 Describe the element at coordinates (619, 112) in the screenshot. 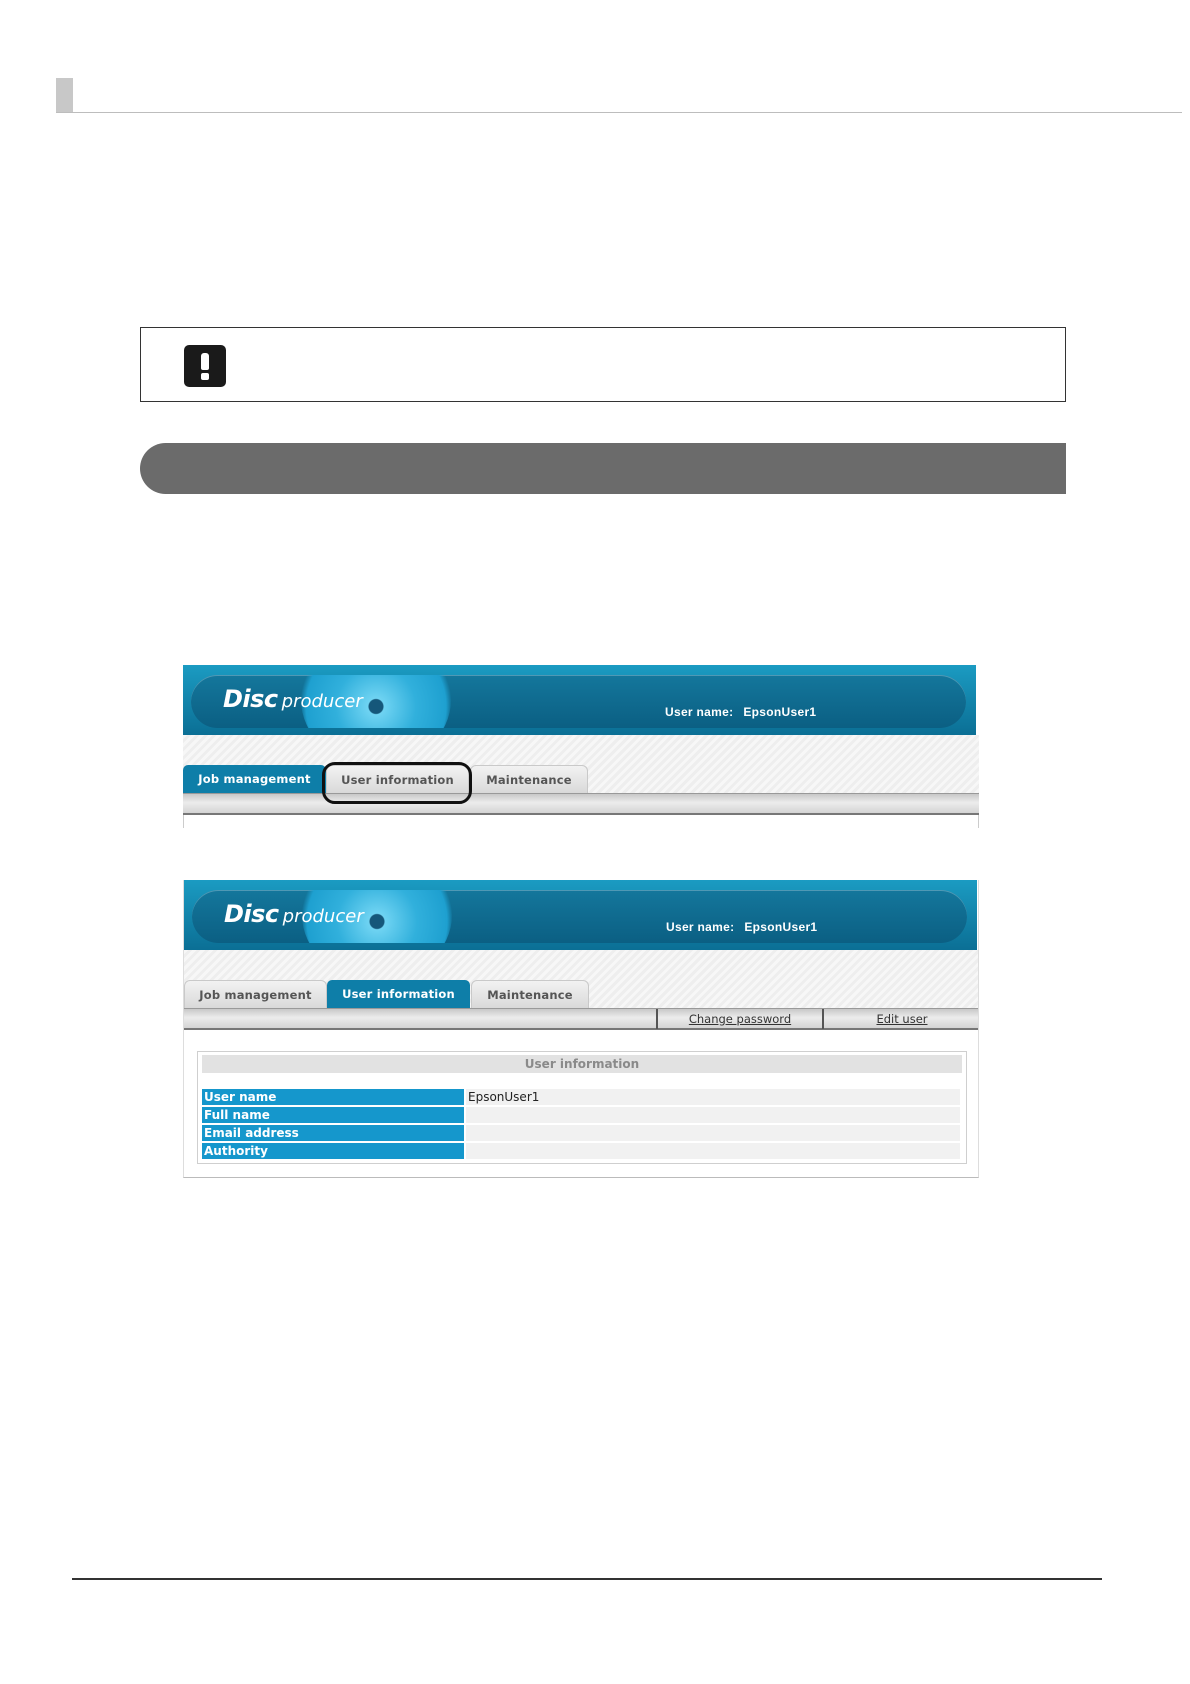

I see `header-rule` at that location.